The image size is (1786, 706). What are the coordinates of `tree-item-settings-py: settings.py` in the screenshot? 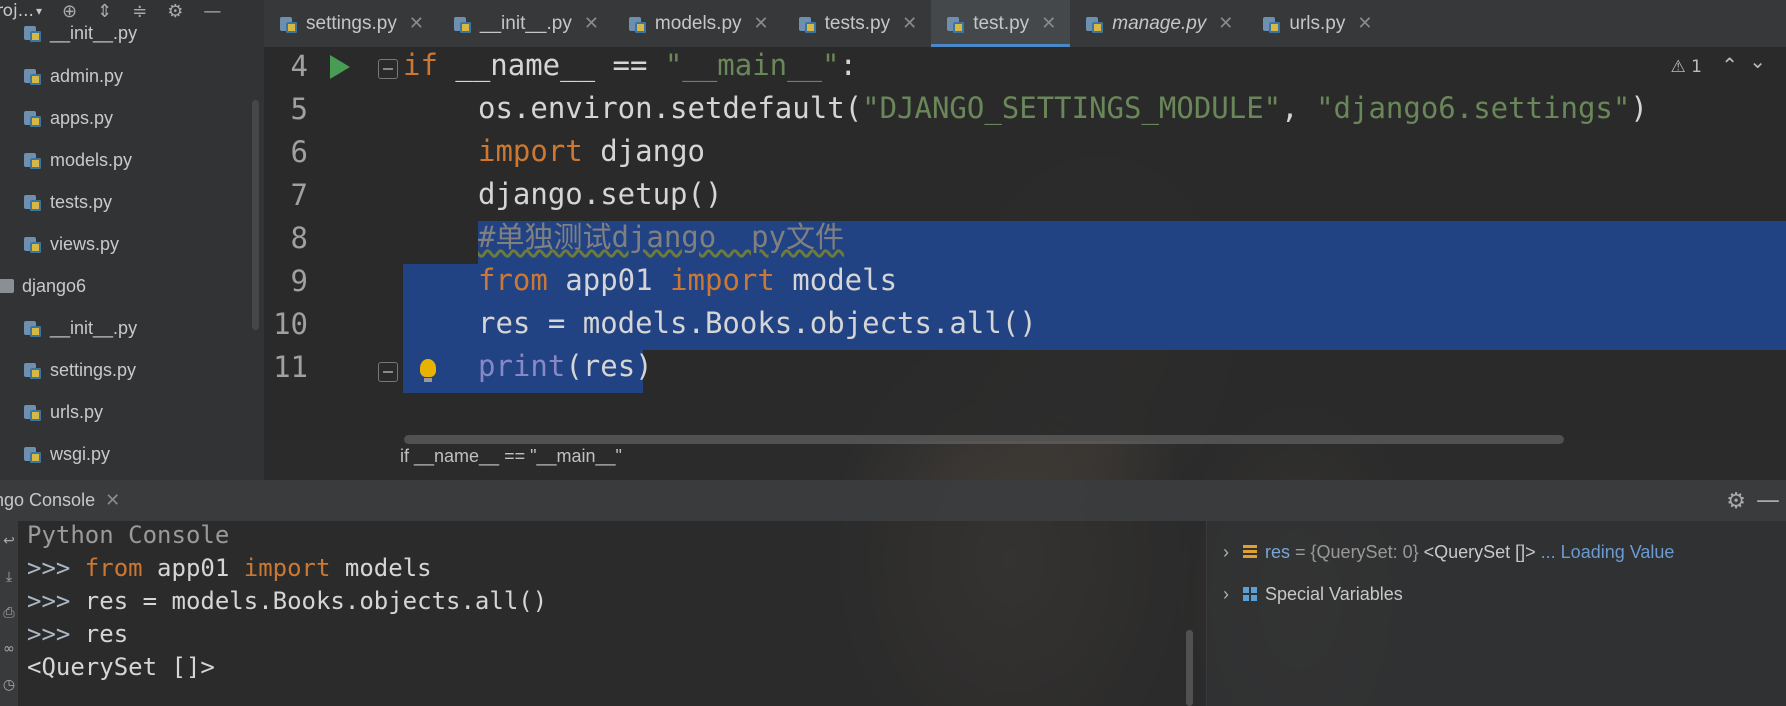 It's located at (80, 370).